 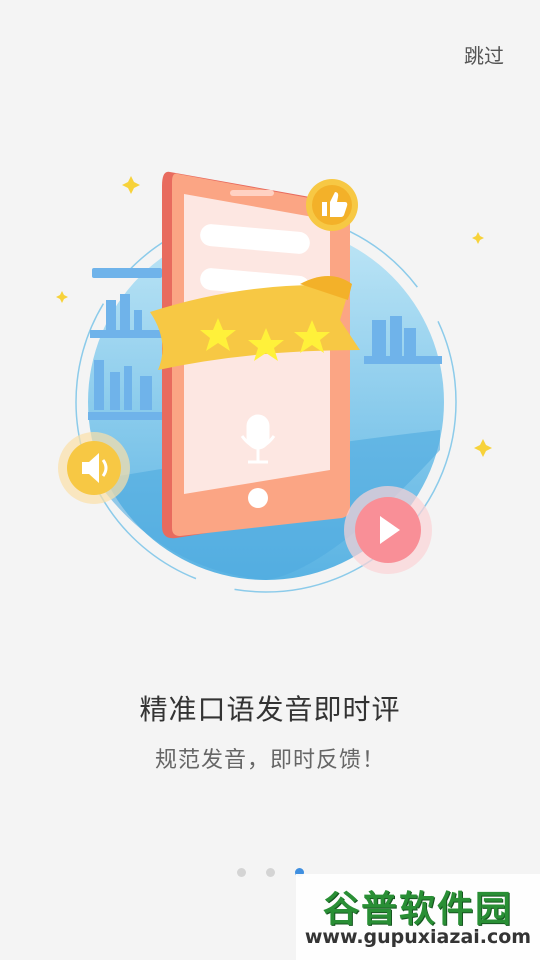 What do you see at coordinates (269, 760) in the screenshot?
I see `onboarding-subtitle: 规范发音，即时反馈！` at bounding box center [269, 760].